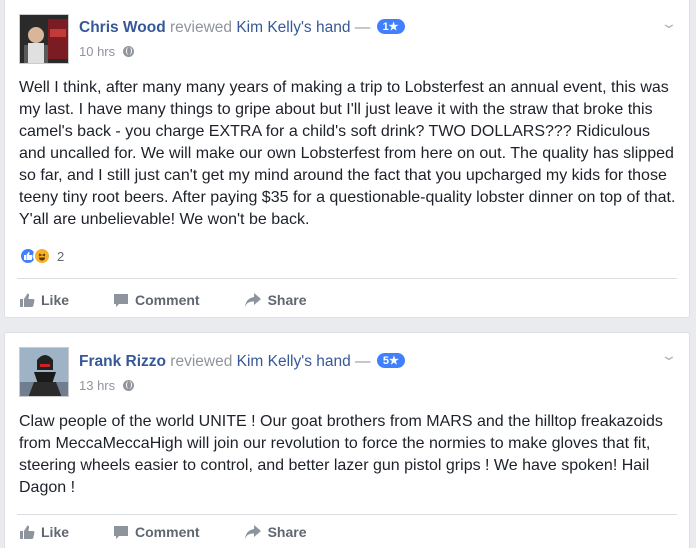 Image resolution: width=696 pixels, height=548 pixels. I want to click on author-name: Frank Rizzo, so click(122, 361).